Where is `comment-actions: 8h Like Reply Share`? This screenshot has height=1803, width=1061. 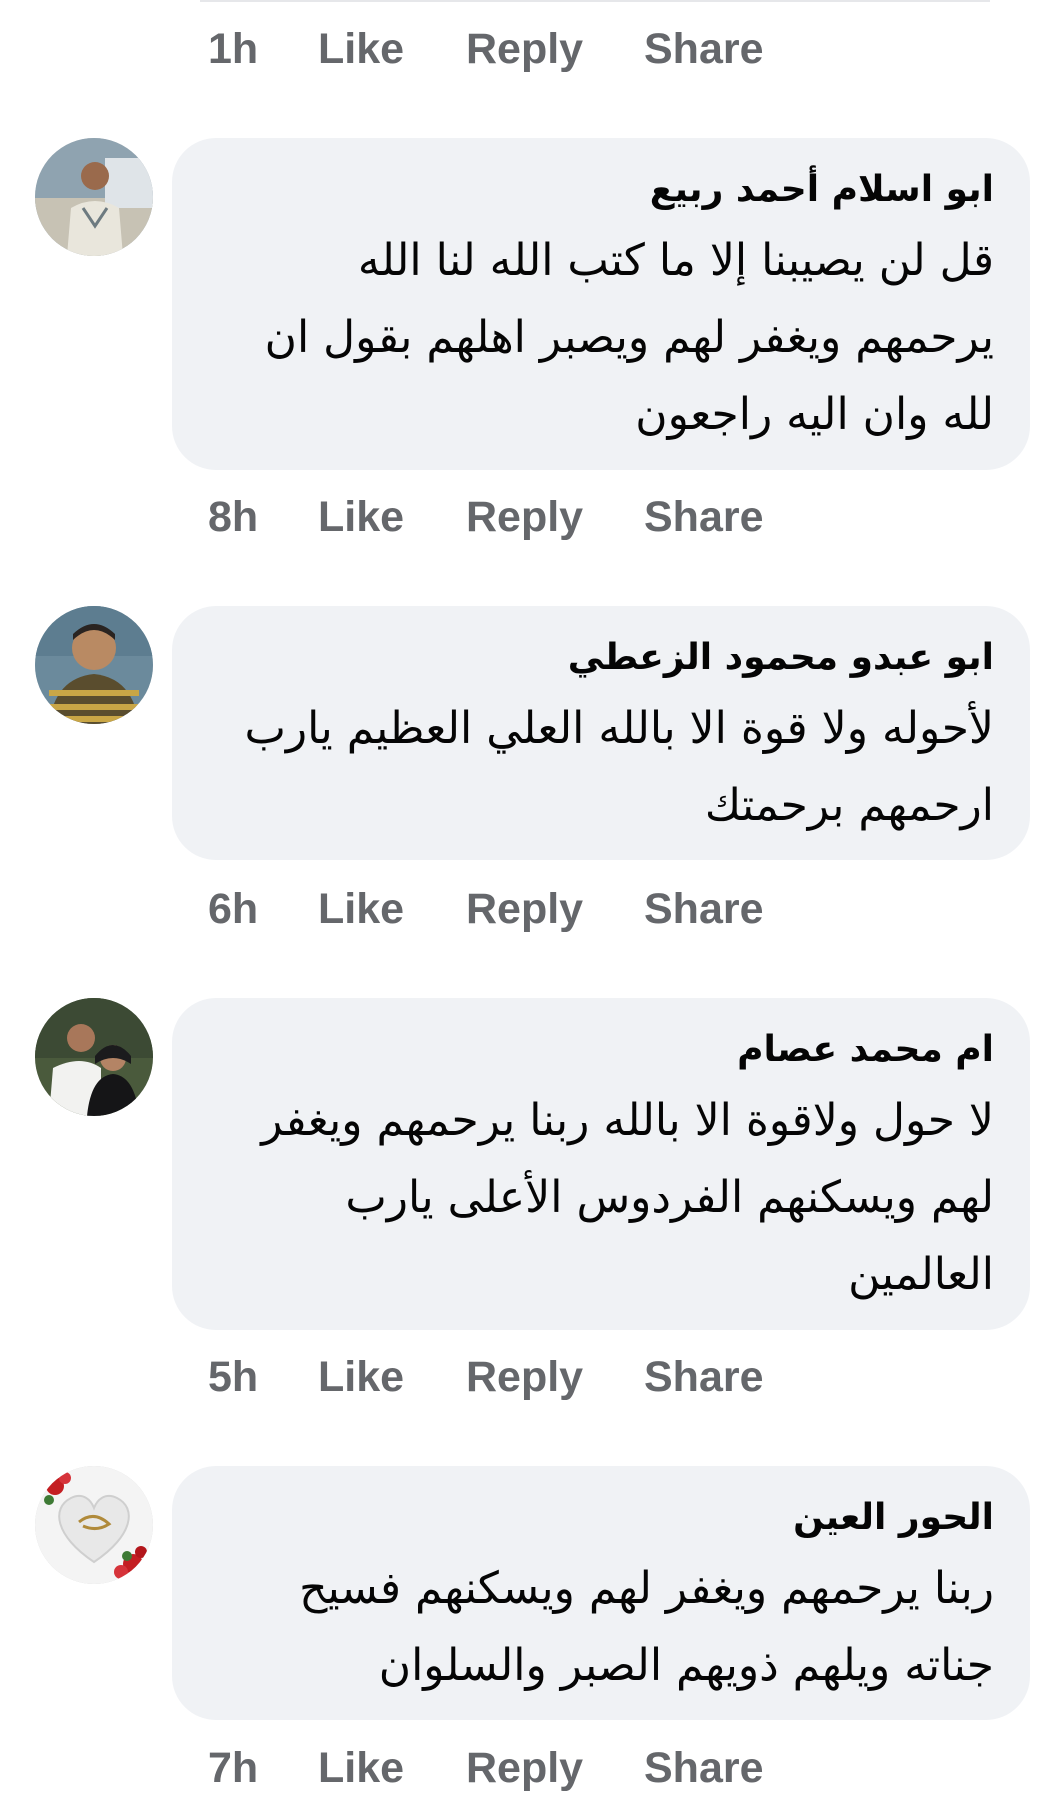
comment-actions: 8h Like Reply Share is located at coordinates (486, 517).